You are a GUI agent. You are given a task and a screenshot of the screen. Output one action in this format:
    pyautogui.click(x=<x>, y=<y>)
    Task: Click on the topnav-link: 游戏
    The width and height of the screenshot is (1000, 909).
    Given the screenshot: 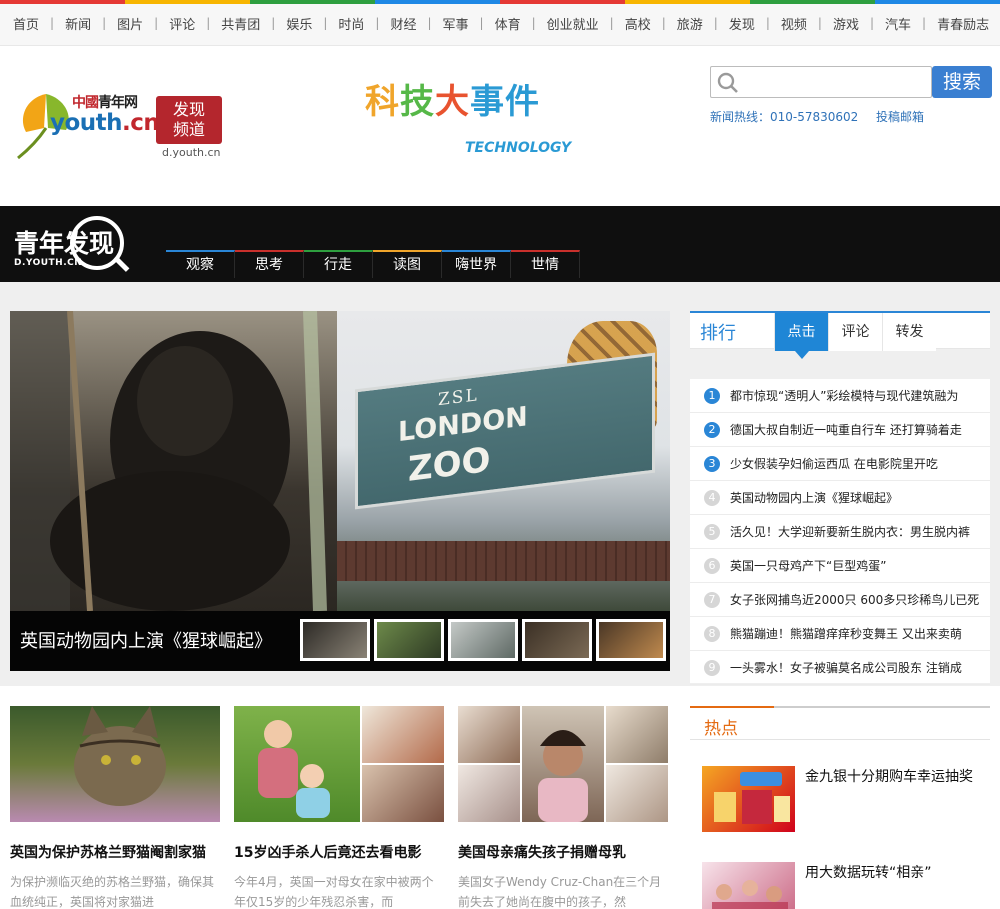 What is the action you would take?
    pyautogui.click(x=846, y=23)
    